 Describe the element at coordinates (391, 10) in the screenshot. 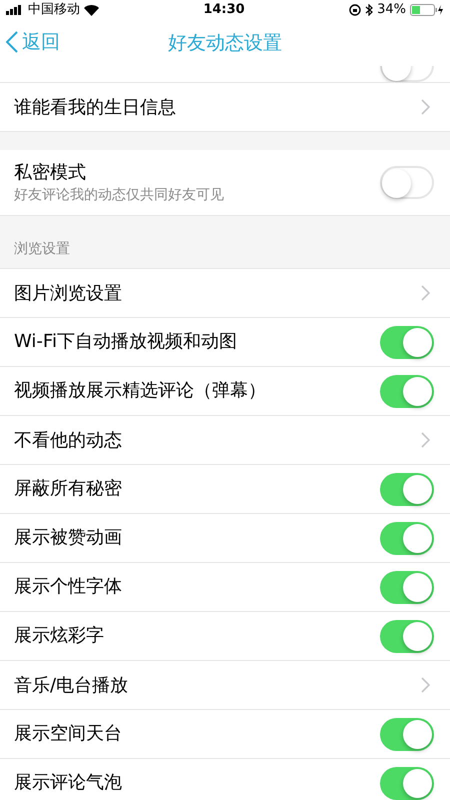

I see `battery-percent: 34%` at that location.